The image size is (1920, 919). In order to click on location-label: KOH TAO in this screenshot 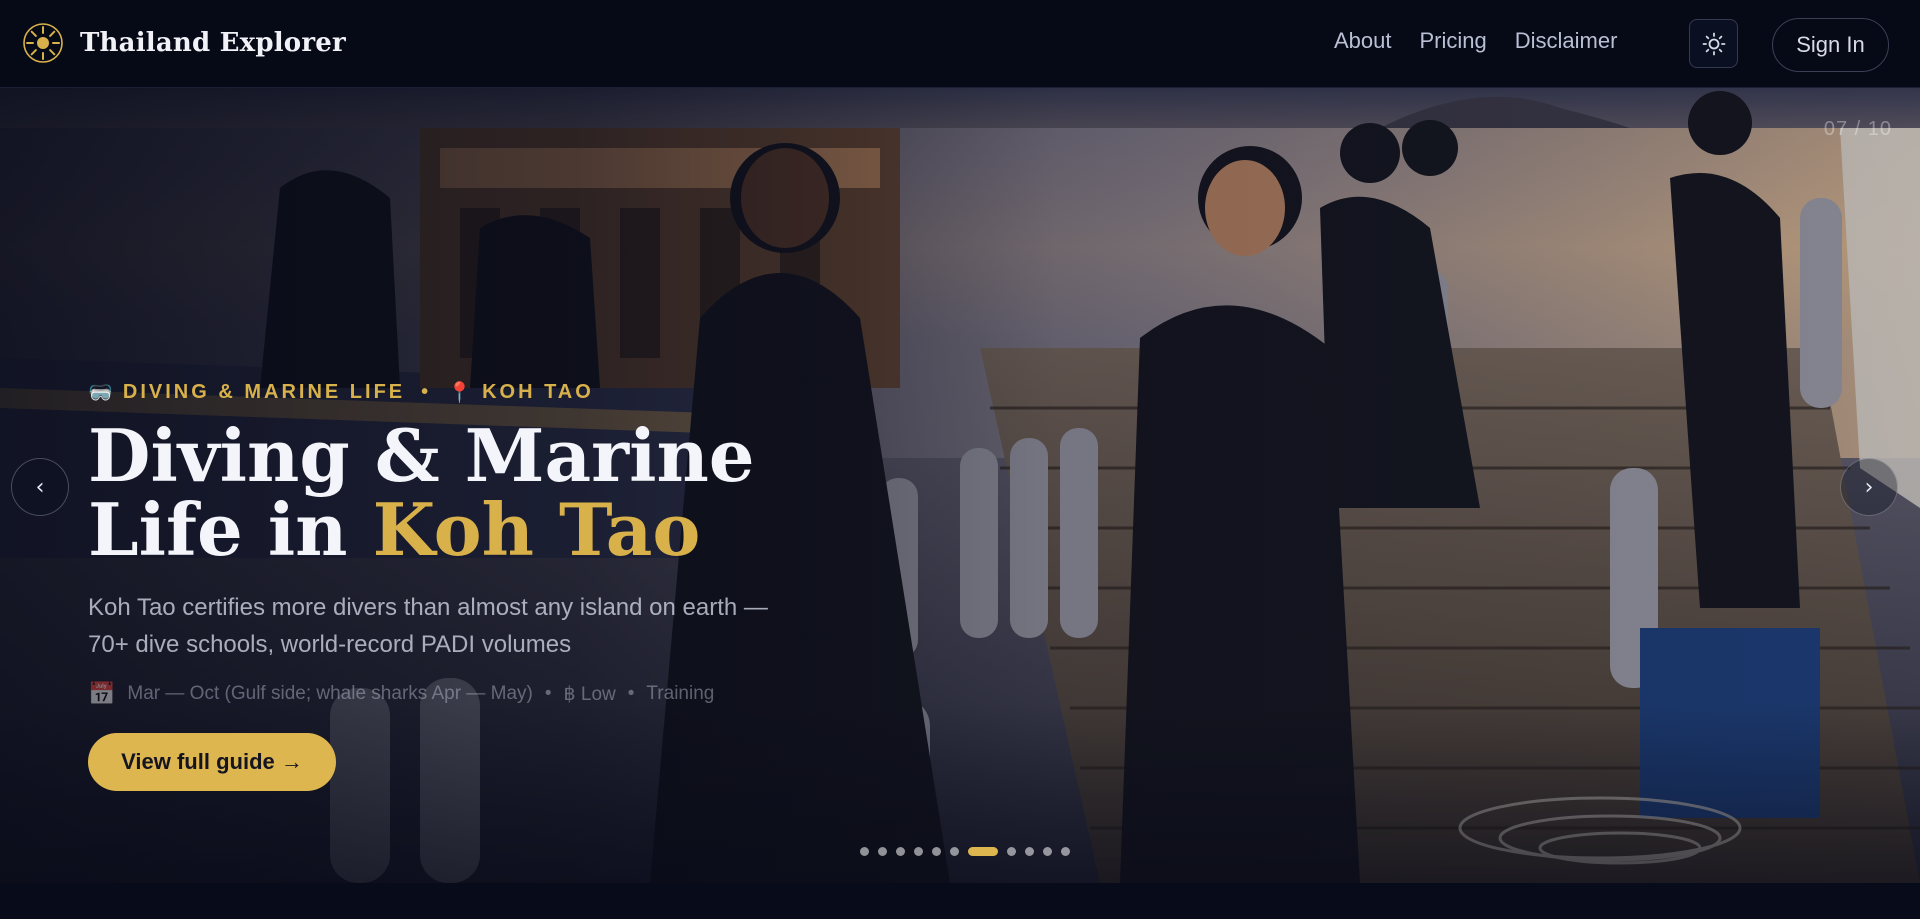, I will do `click(538, 392)`.